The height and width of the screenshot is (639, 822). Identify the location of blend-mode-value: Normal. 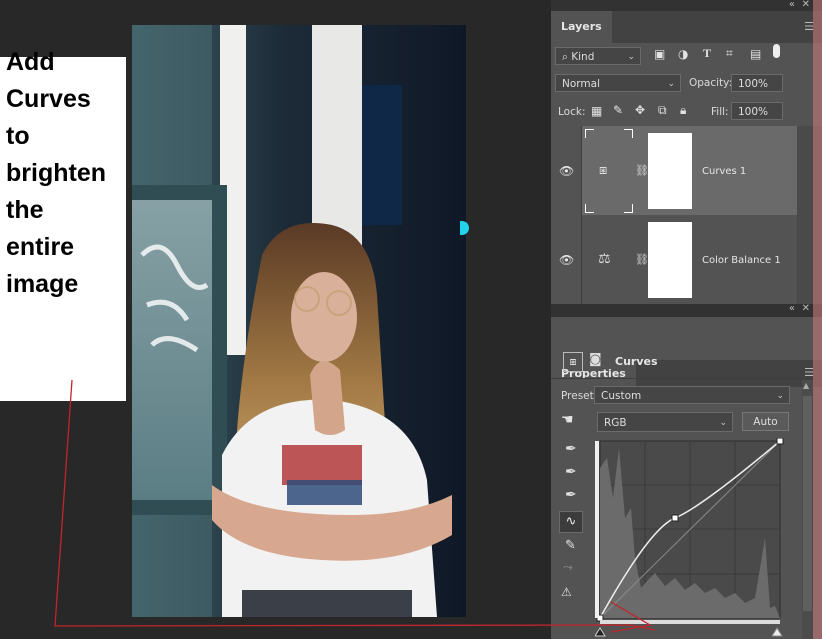
(581, 84).